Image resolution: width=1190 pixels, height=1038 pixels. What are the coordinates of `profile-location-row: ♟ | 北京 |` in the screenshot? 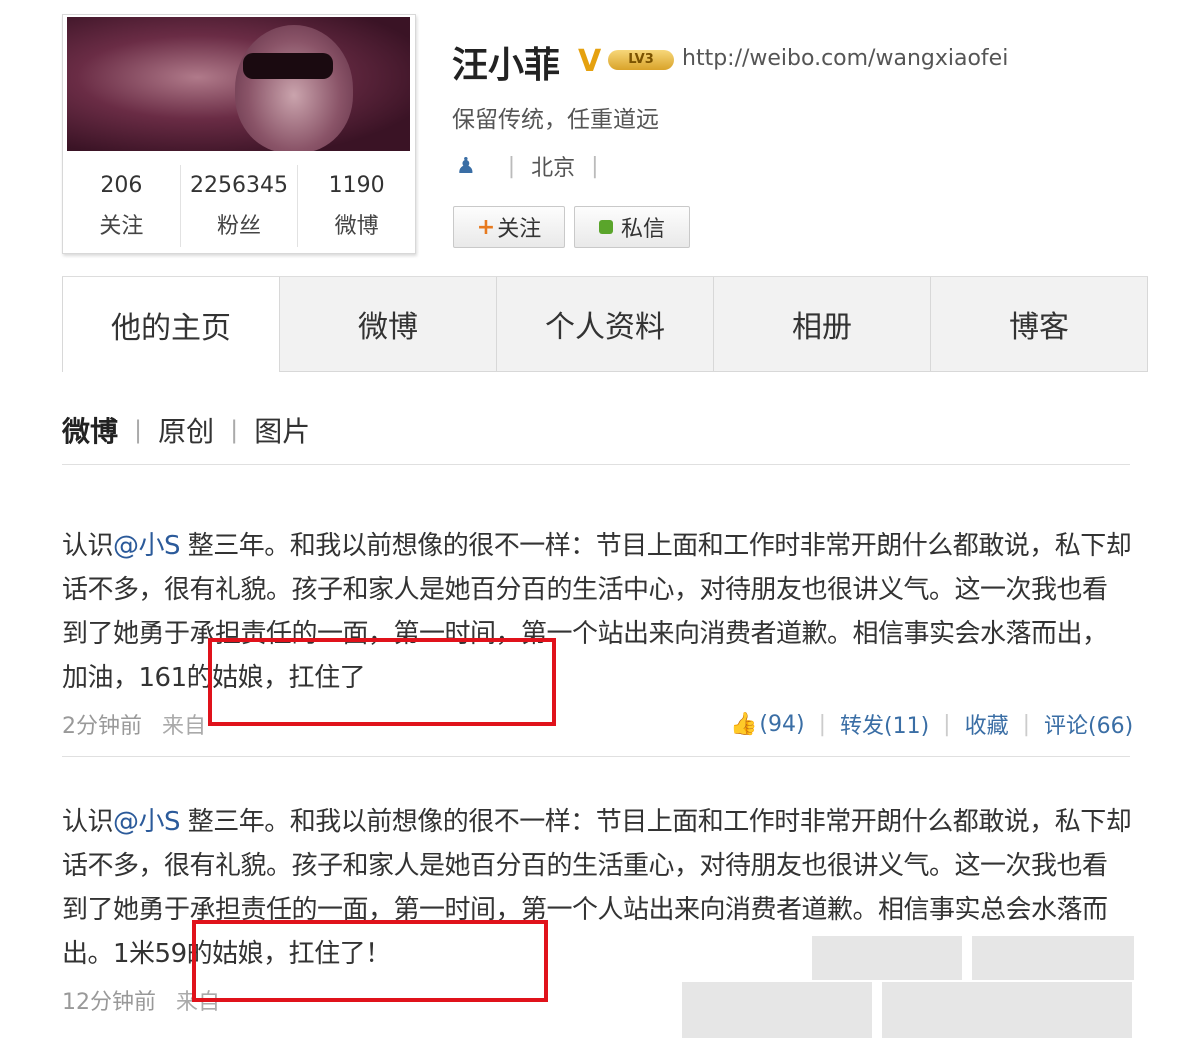 It's located at (535, 166).